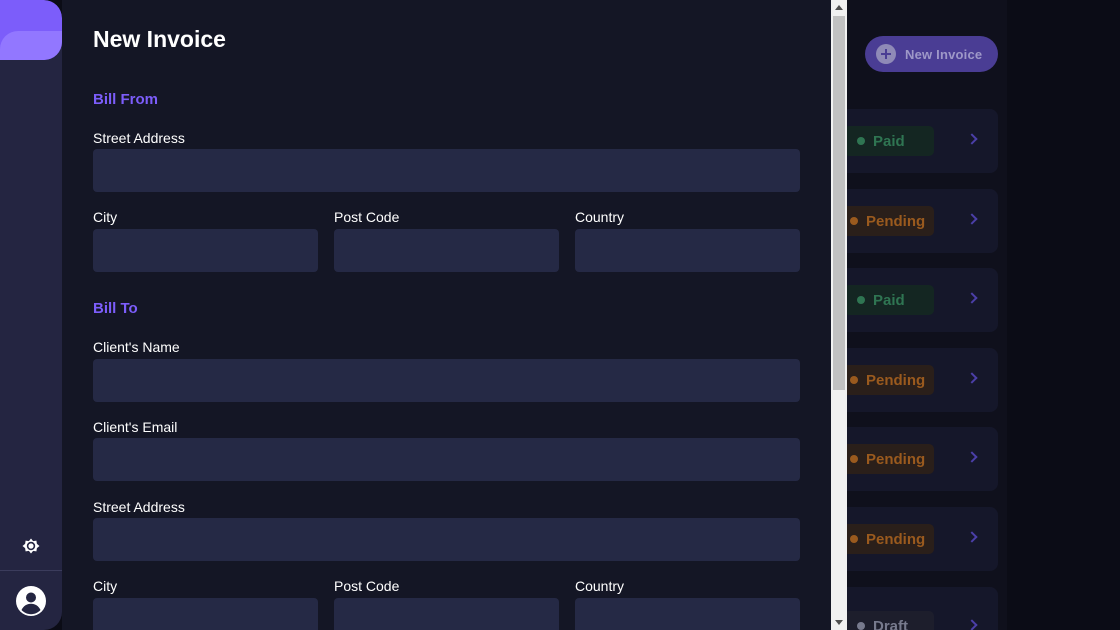  What do you see at coordinates (446, 380) in the screenshot?
I see `client-name-input` at bounding box center [446, 380].